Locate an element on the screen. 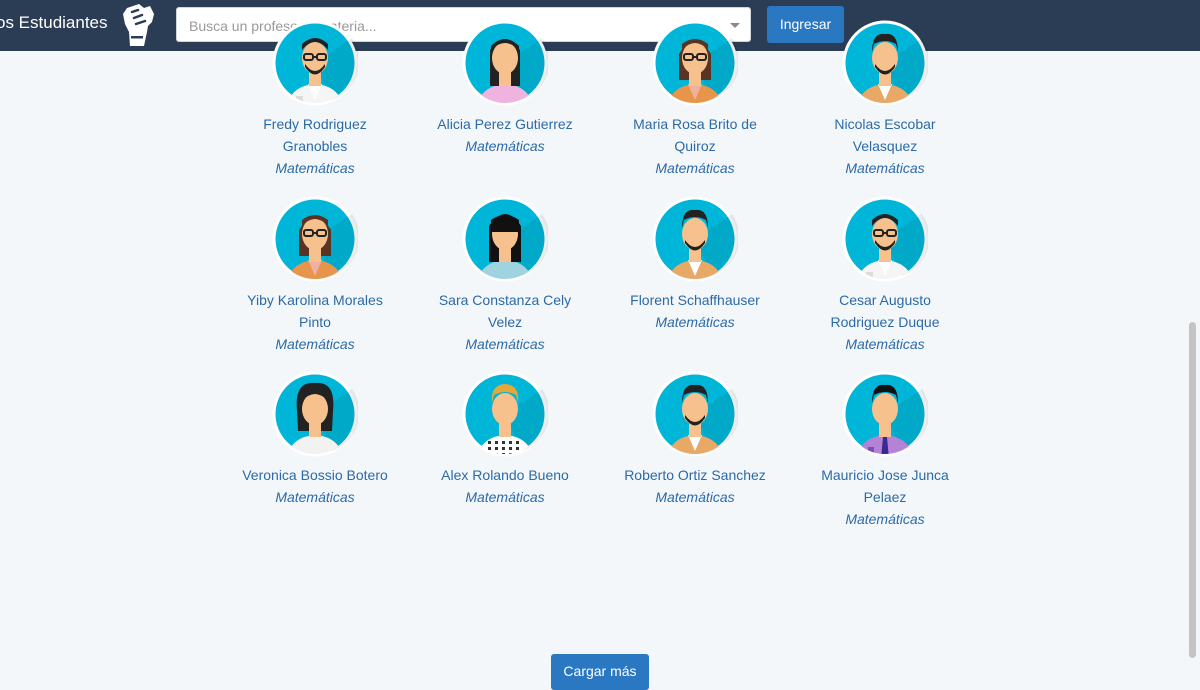 The width and height of the screenshot is (1200, 690). load-more-button: Cargar más is located at coordinates (600, 672).